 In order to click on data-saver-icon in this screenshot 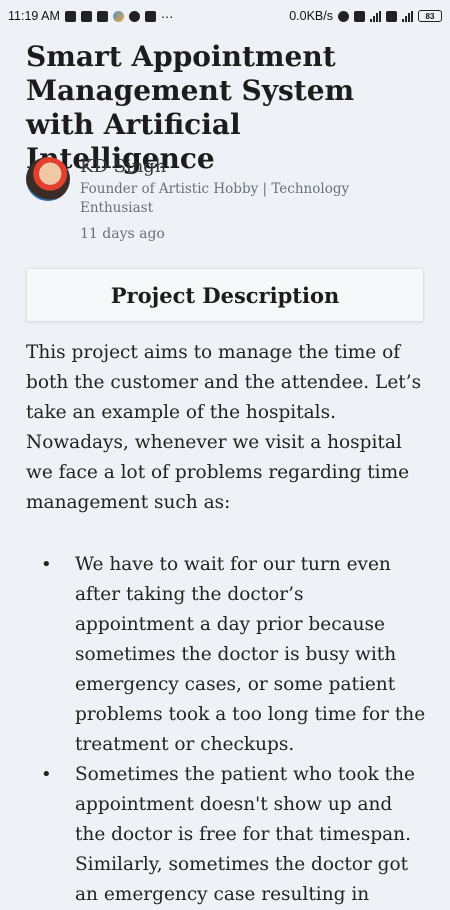, I will do `click(343, 16)`.